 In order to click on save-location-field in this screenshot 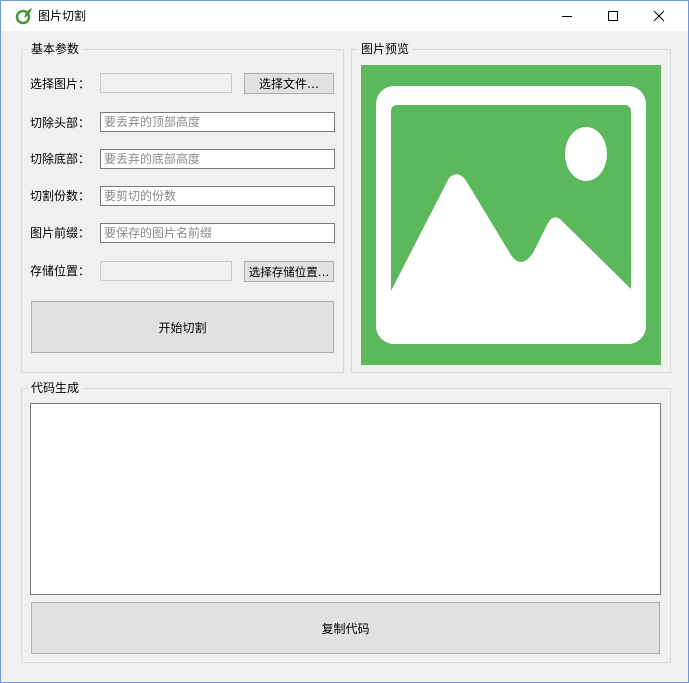, I will do `click(166, 271)`.